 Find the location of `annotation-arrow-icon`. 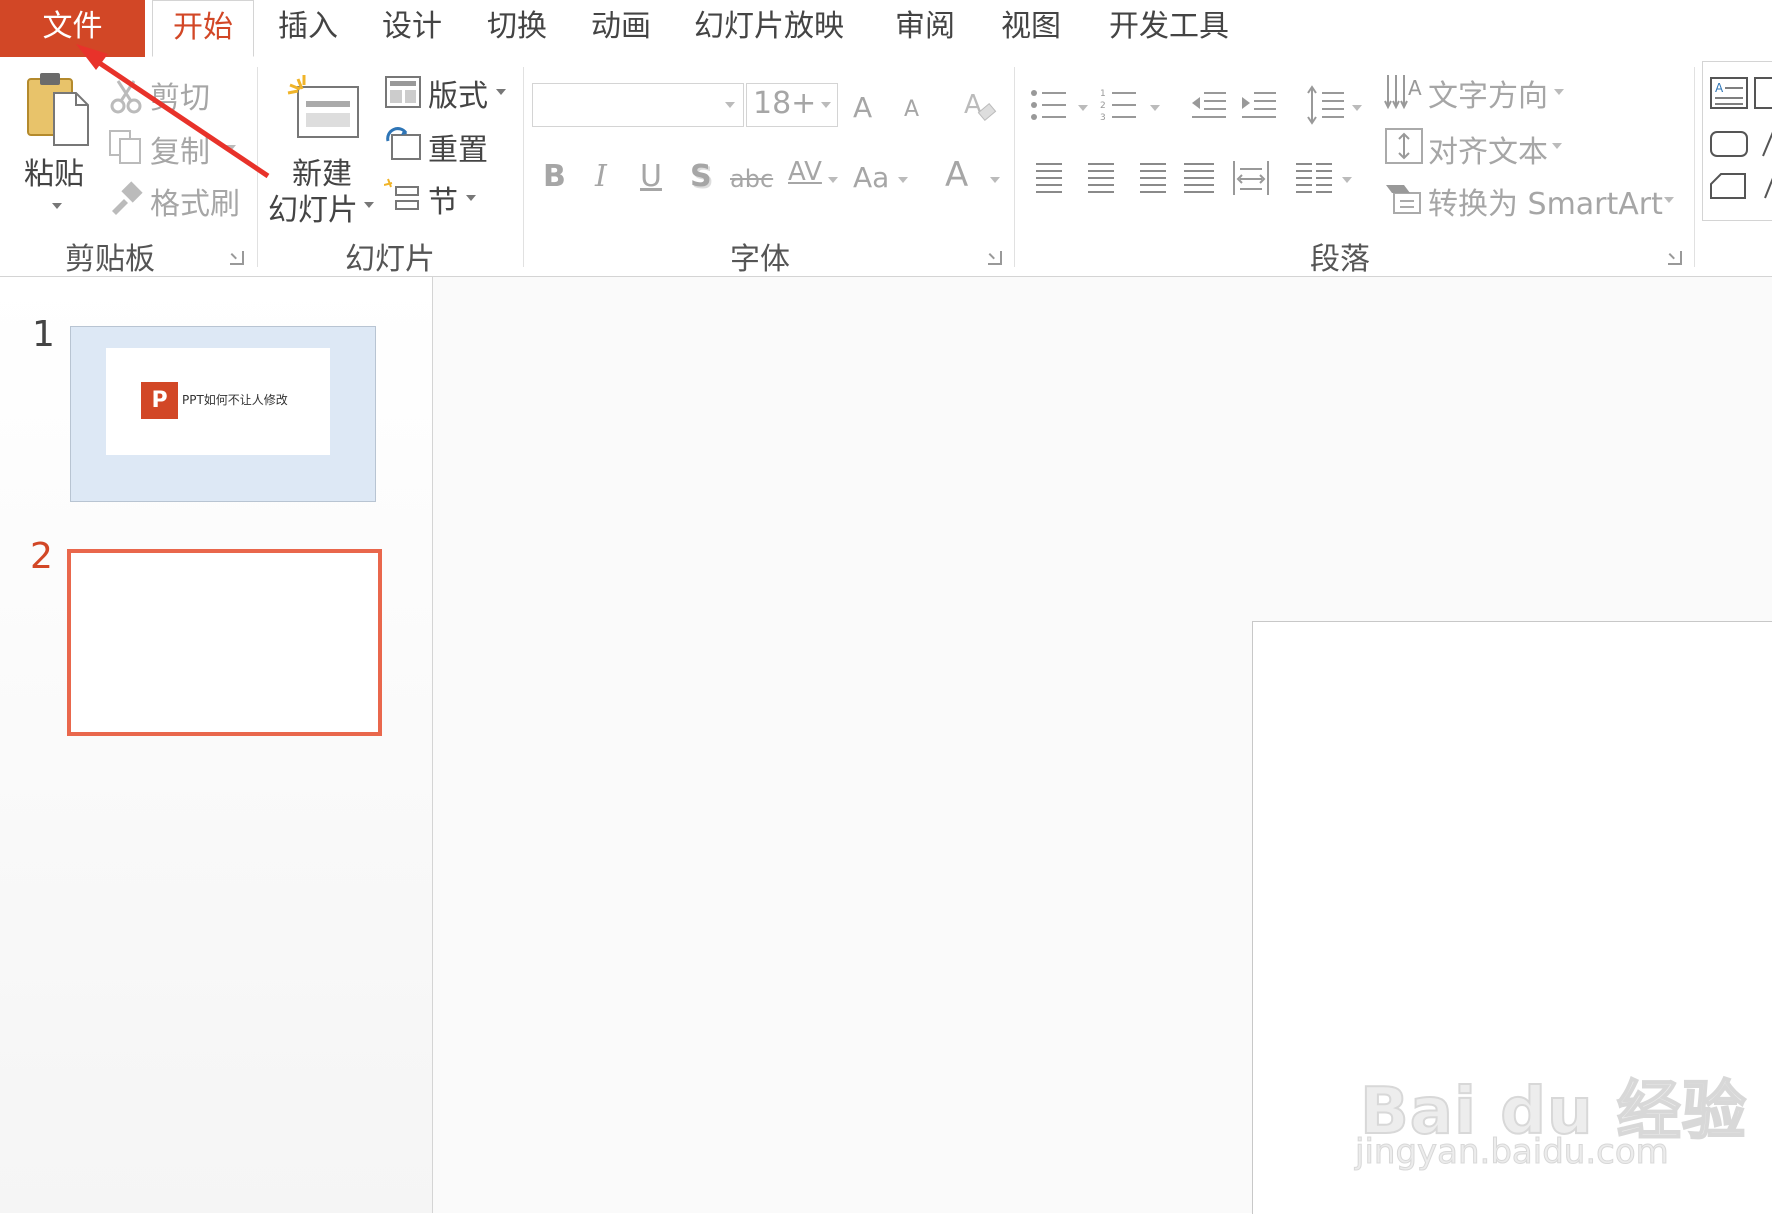

annotation-arrow-icon is located at coordinates (173, 111).